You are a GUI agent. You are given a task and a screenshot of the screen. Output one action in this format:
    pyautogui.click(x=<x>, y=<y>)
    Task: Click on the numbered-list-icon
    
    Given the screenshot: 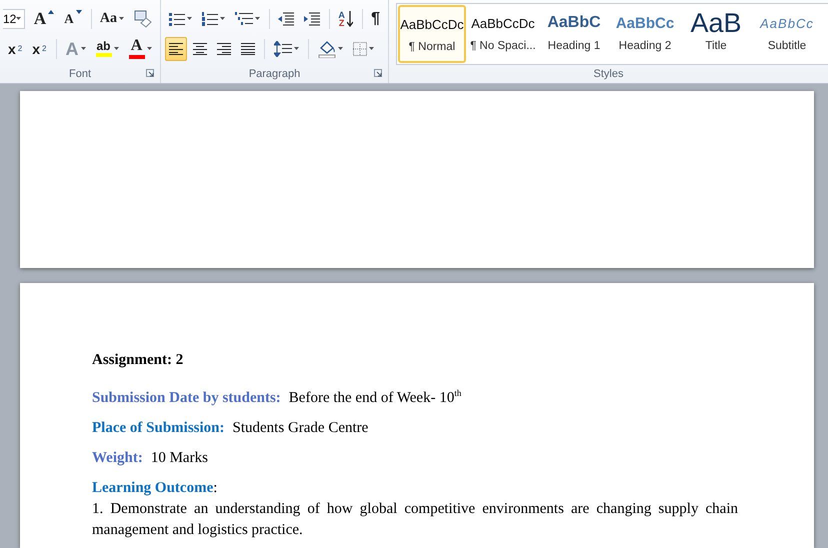 What is the action you would take?
    pyautogui.click(x=210, y=19)
    